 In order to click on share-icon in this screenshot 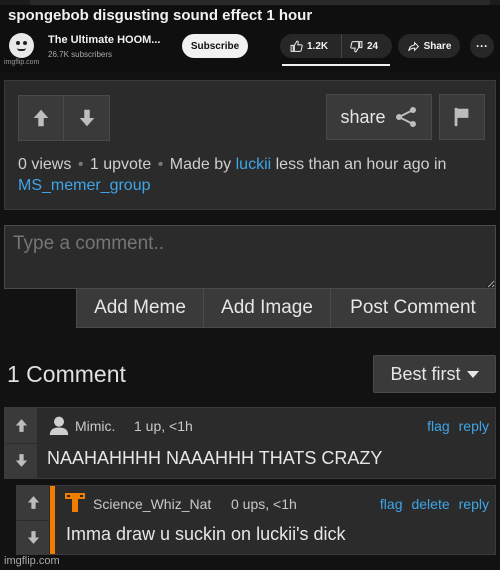, I will do `click(405, 117)`.